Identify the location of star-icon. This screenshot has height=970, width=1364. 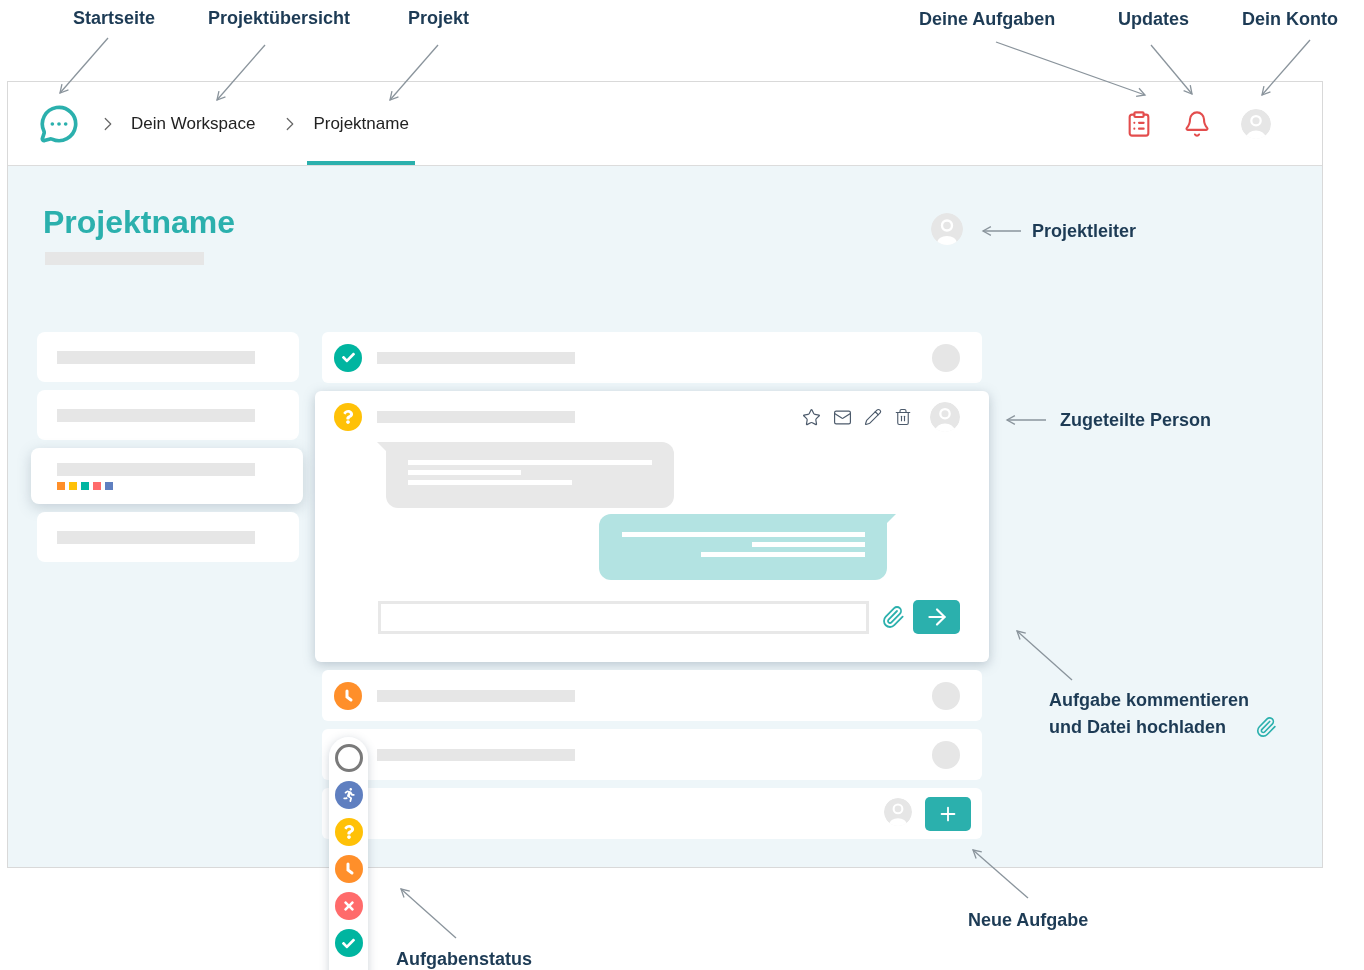
(811, 417).